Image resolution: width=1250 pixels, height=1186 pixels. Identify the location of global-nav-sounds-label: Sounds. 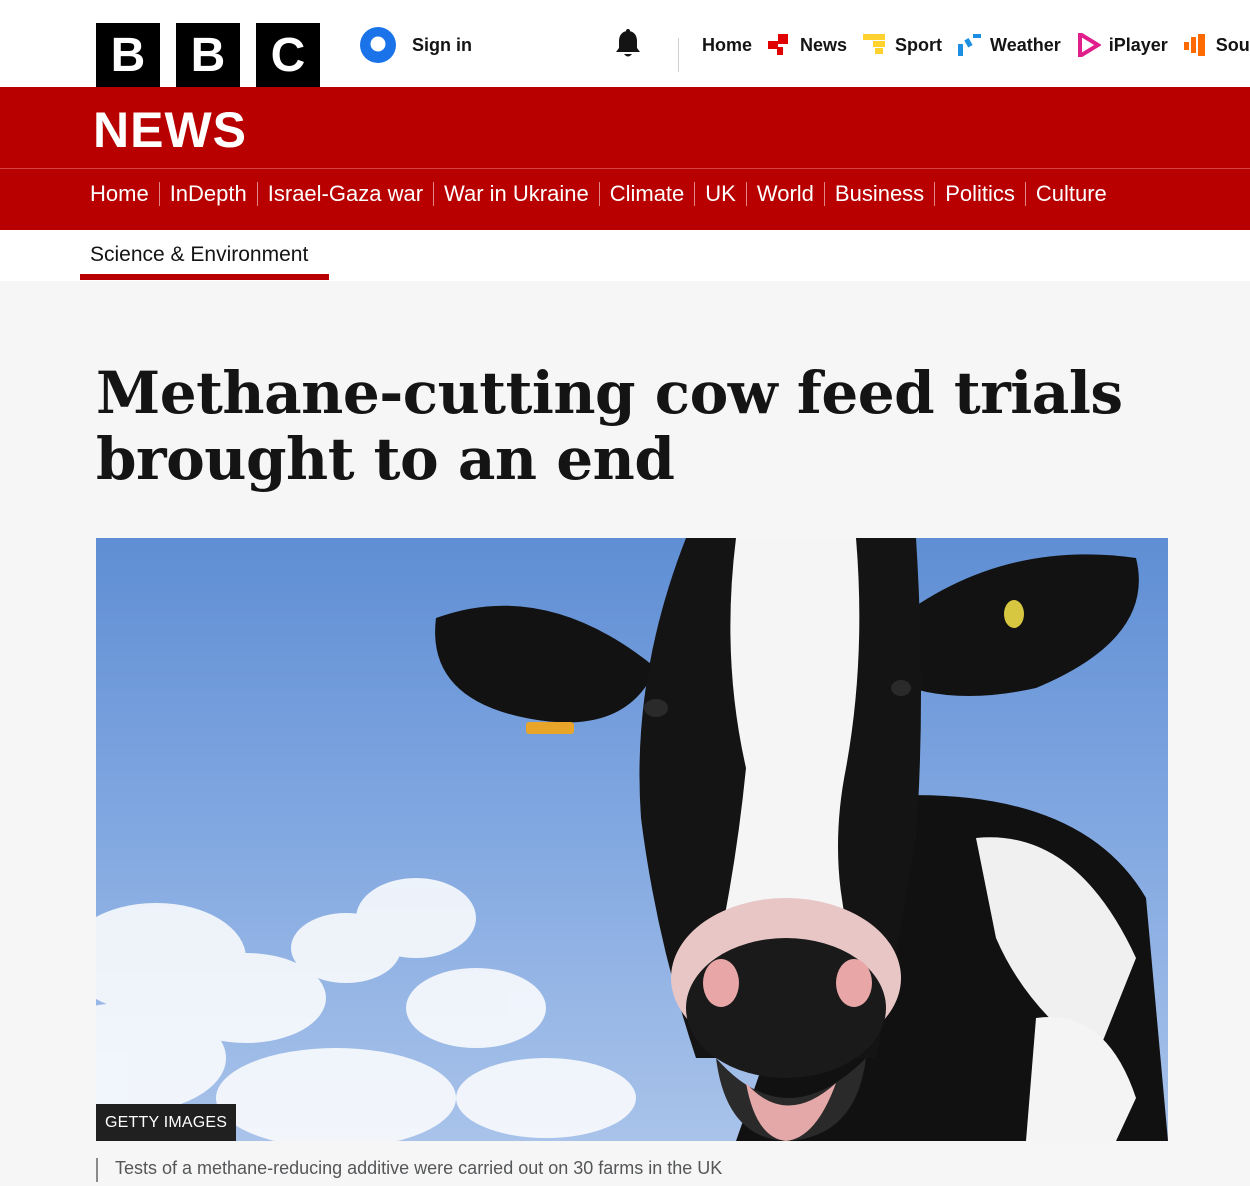
(1232, 44).